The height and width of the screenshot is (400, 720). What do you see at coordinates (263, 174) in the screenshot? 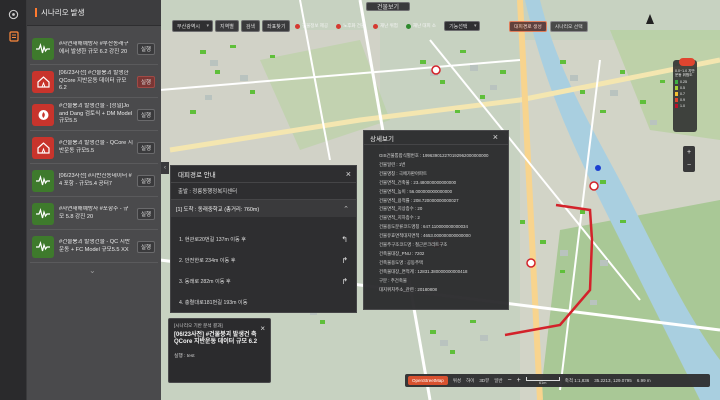
I see `route-panel-title: 대피경로 안내` at bounding box center [263, 174].